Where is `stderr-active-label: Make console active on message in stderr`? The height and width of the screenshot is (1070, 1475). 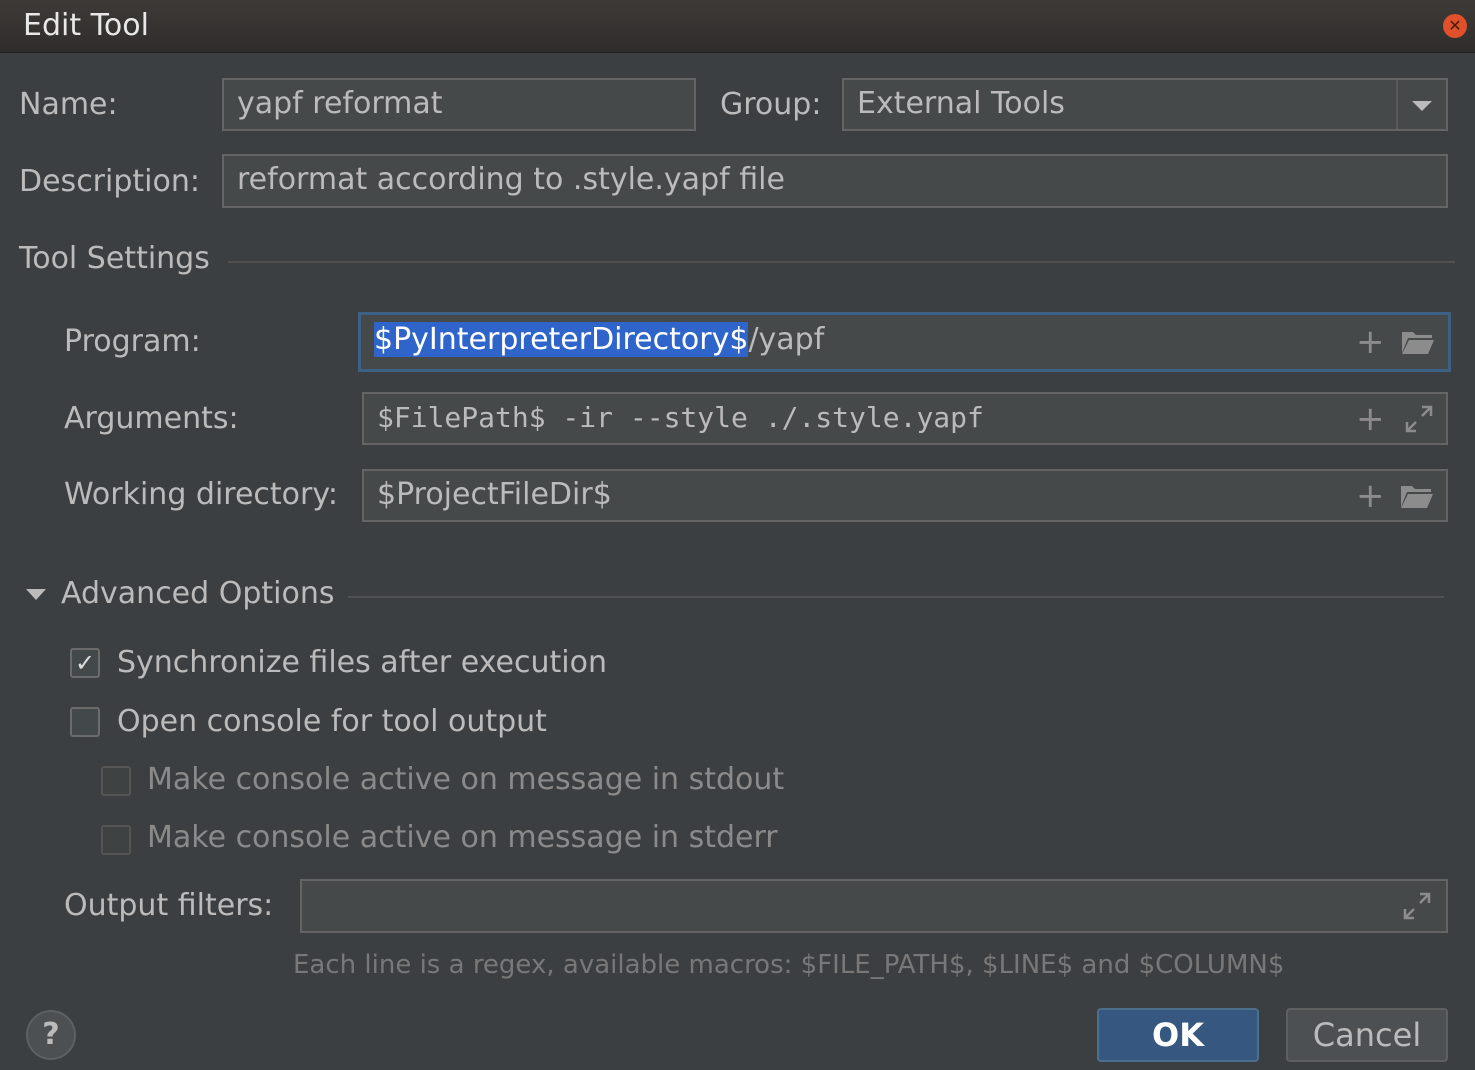 stderr-active-label: Make console active on message in stderr is located at coordinates (462, 837).